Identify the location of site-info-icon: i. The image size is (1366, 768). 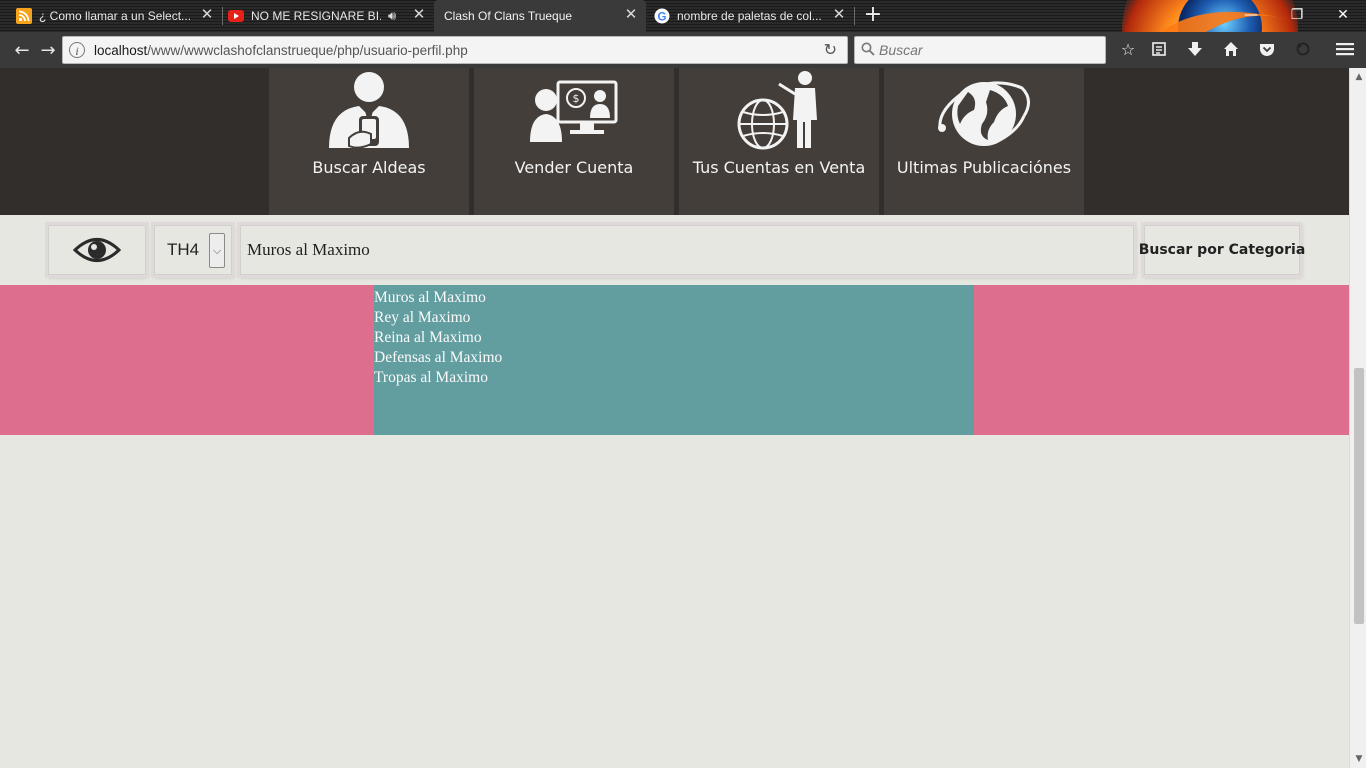
(77, 50).